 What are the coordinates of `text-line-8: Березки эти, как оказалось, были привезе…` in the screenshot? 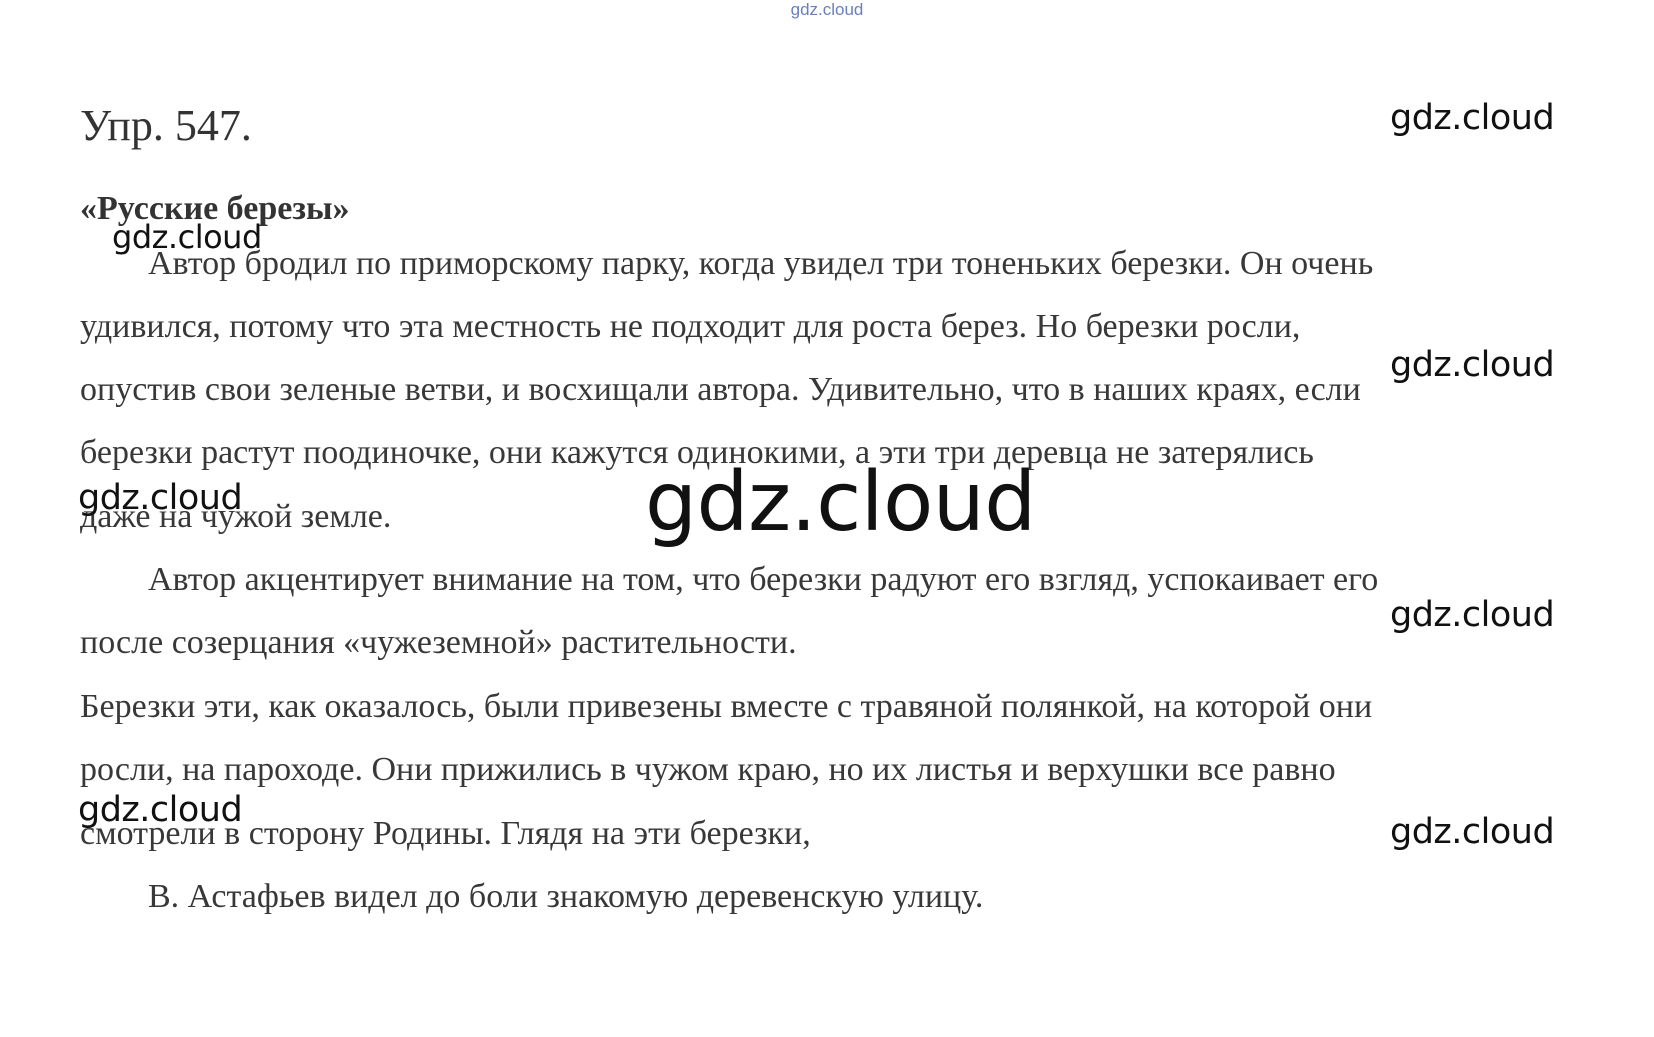 It's located at (726, 706).